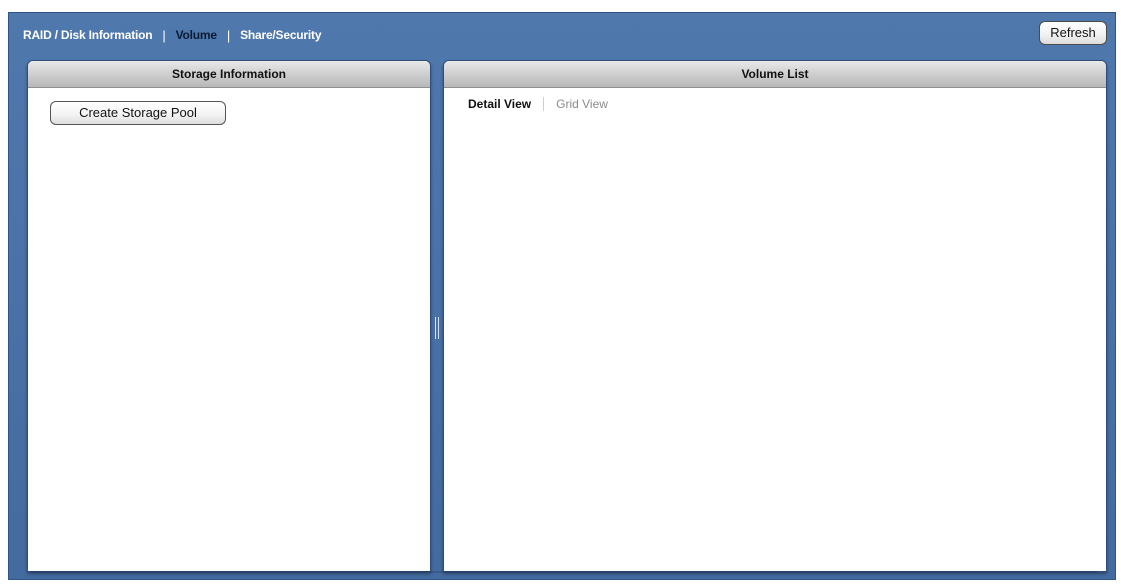  Describe the element at coordinates (499, 104) in the screenshot. I see `tab-detail-view: Detail View` at that location.